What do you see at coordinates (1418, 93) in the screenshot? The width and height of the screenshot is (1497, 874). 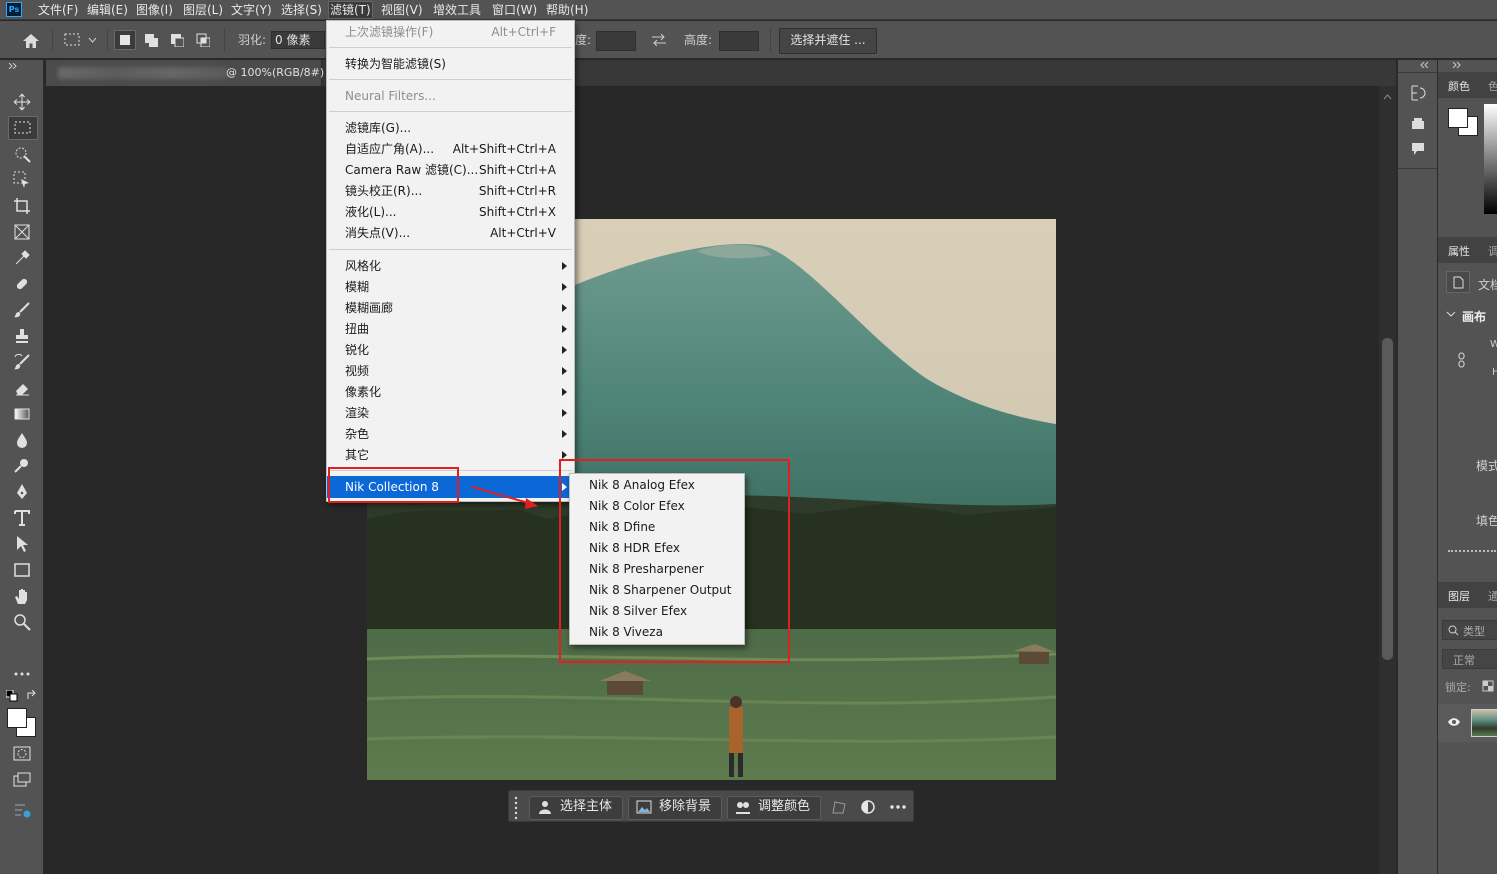 I see `history-panel-icon` at bounding box center [1418, 93].